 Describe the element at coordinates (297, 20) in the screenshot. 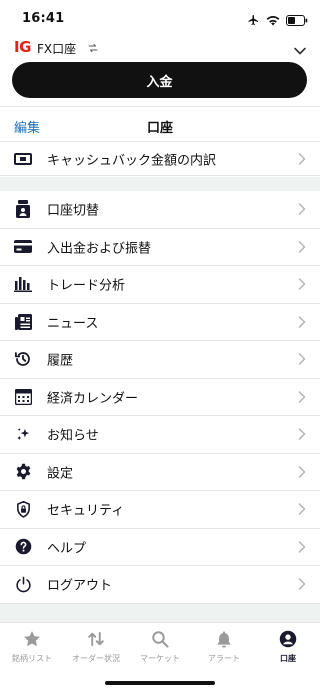

I see `battery-icon` at that location.